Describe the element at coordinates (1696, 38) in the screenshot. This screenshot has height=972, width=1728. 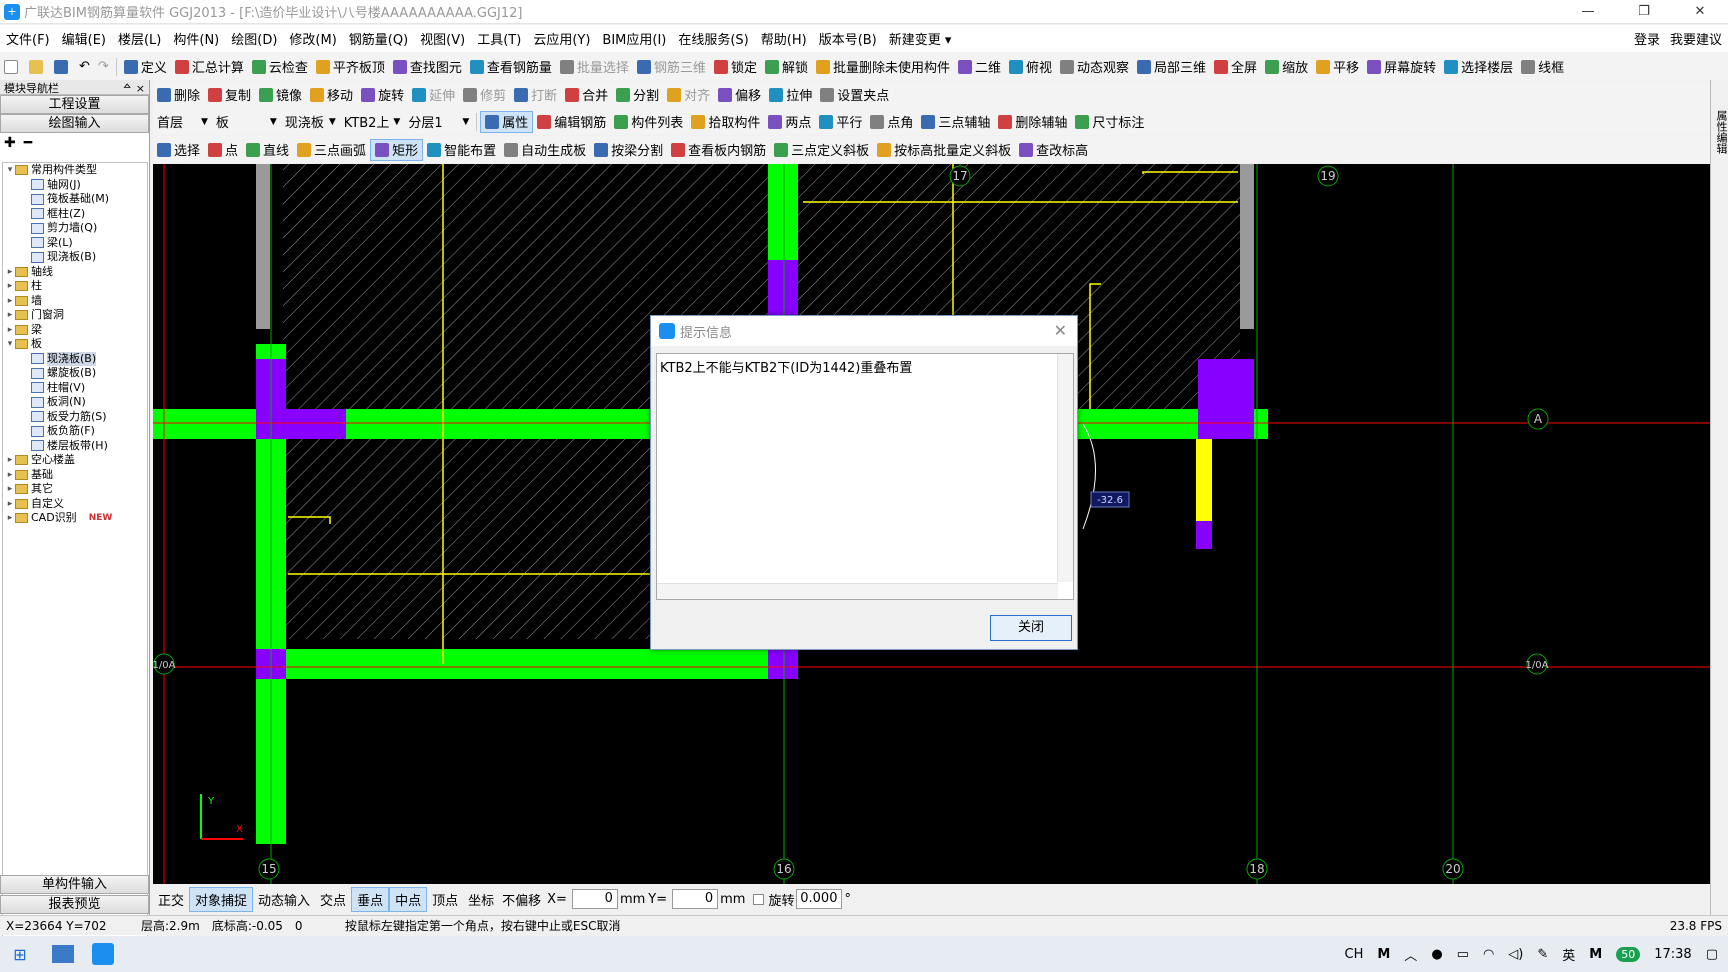
I see `suggest-link: 我要建议` at that location.